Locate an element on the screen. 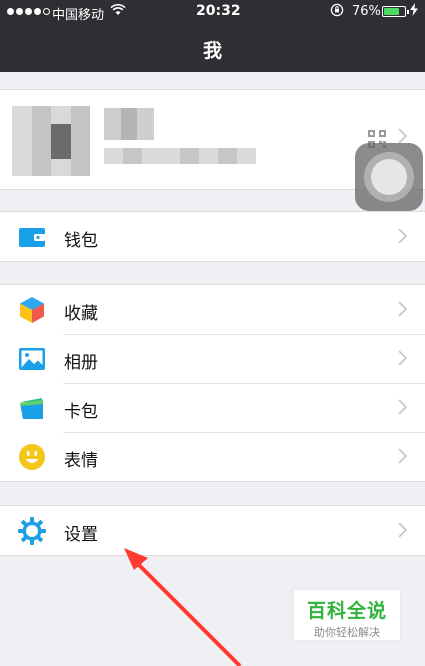  menu-item-label: 收藏 is located at coordinates (81, 314).